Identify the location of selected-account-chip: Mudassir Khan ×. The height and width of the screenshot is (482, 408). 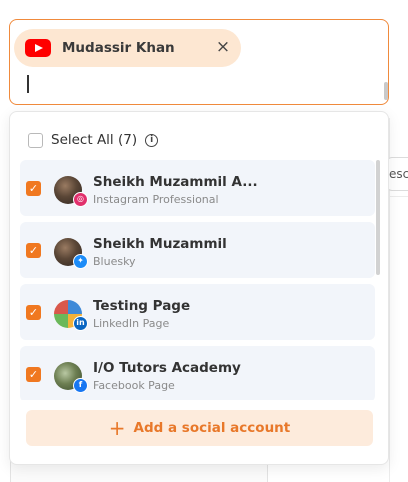
(127, 48).